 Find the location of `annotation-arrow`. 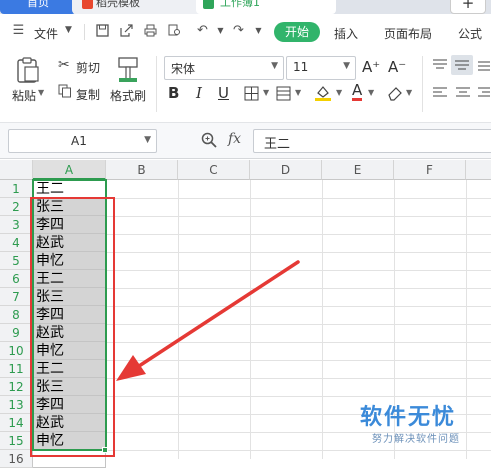

annotation-arrow is located at coordinates (208, 320).